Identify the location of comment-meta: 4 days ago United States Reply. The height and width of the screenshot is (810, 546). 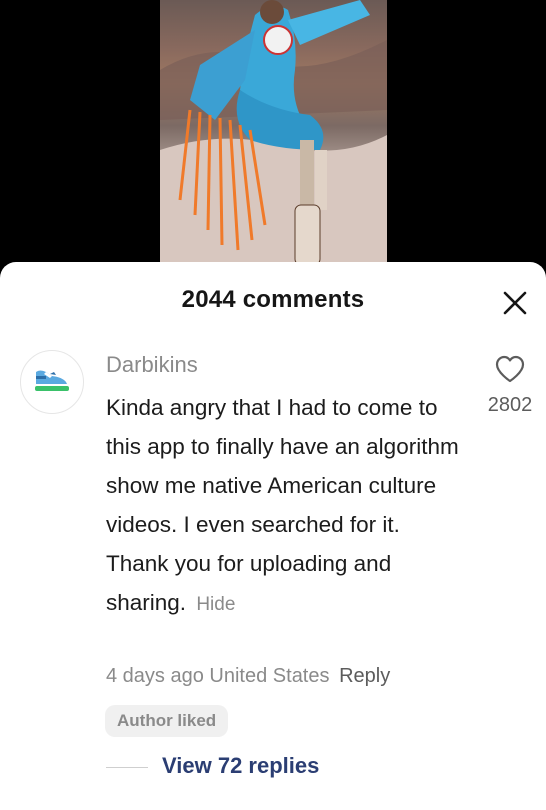
(248, 676).